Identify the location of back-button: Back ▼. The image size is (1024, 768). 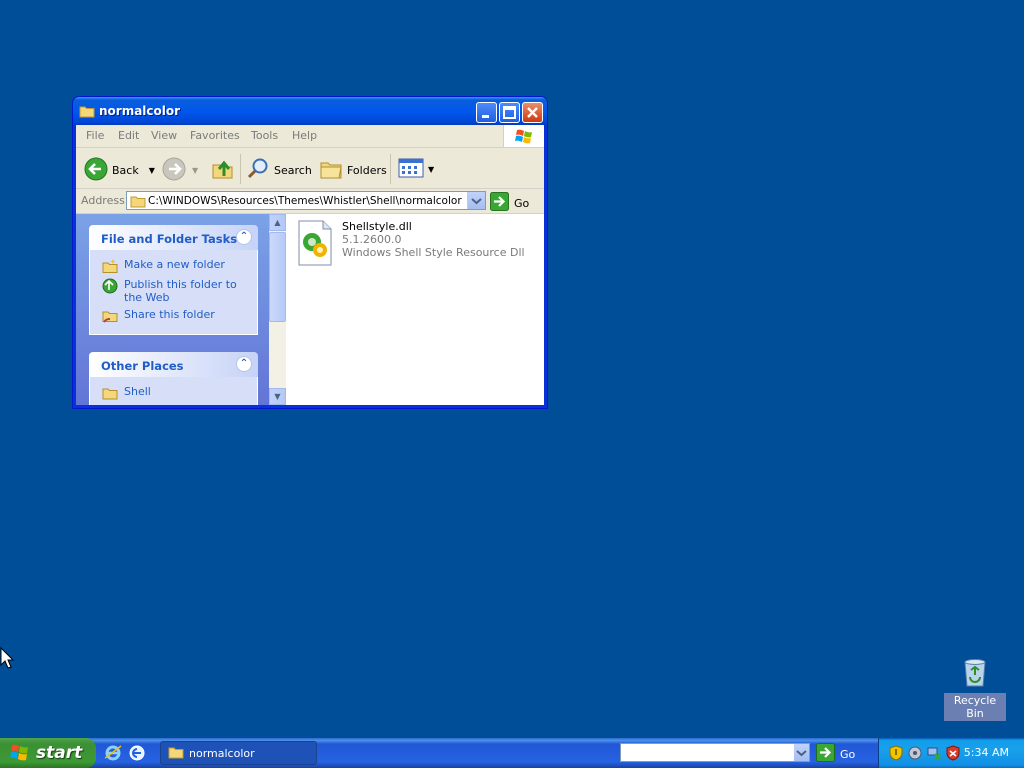
(119, 170).